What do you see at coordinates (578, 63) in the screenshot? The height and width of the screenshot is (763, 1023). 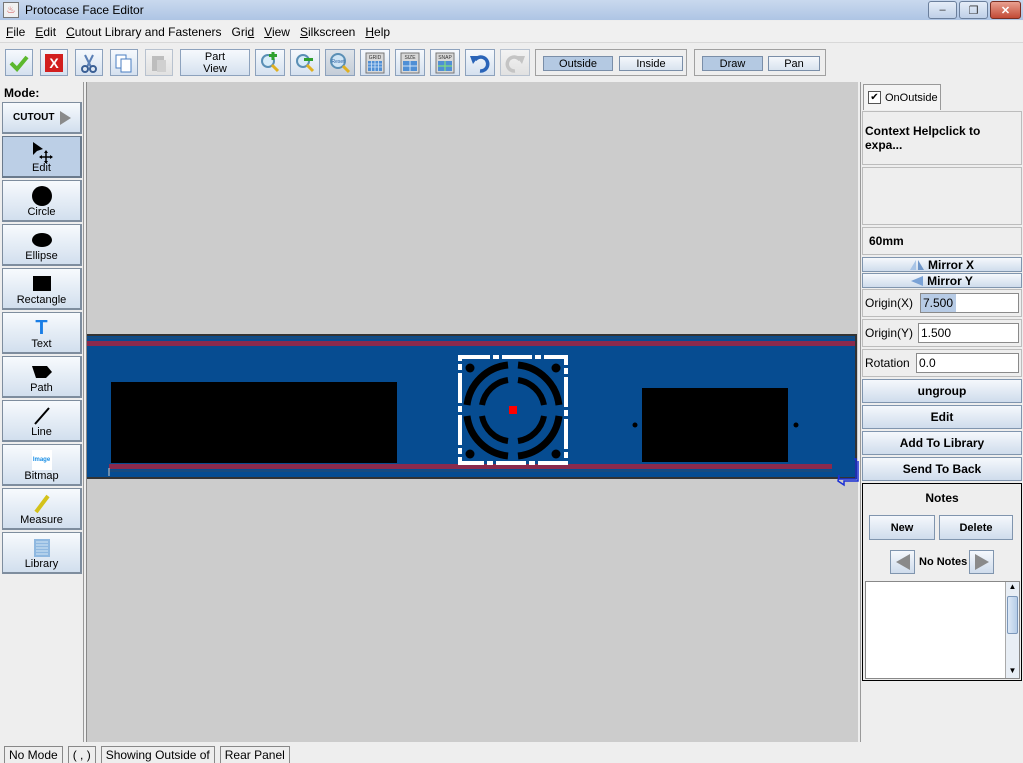 I see `outside-toggle: Outside` at bounding box center [578, 63].